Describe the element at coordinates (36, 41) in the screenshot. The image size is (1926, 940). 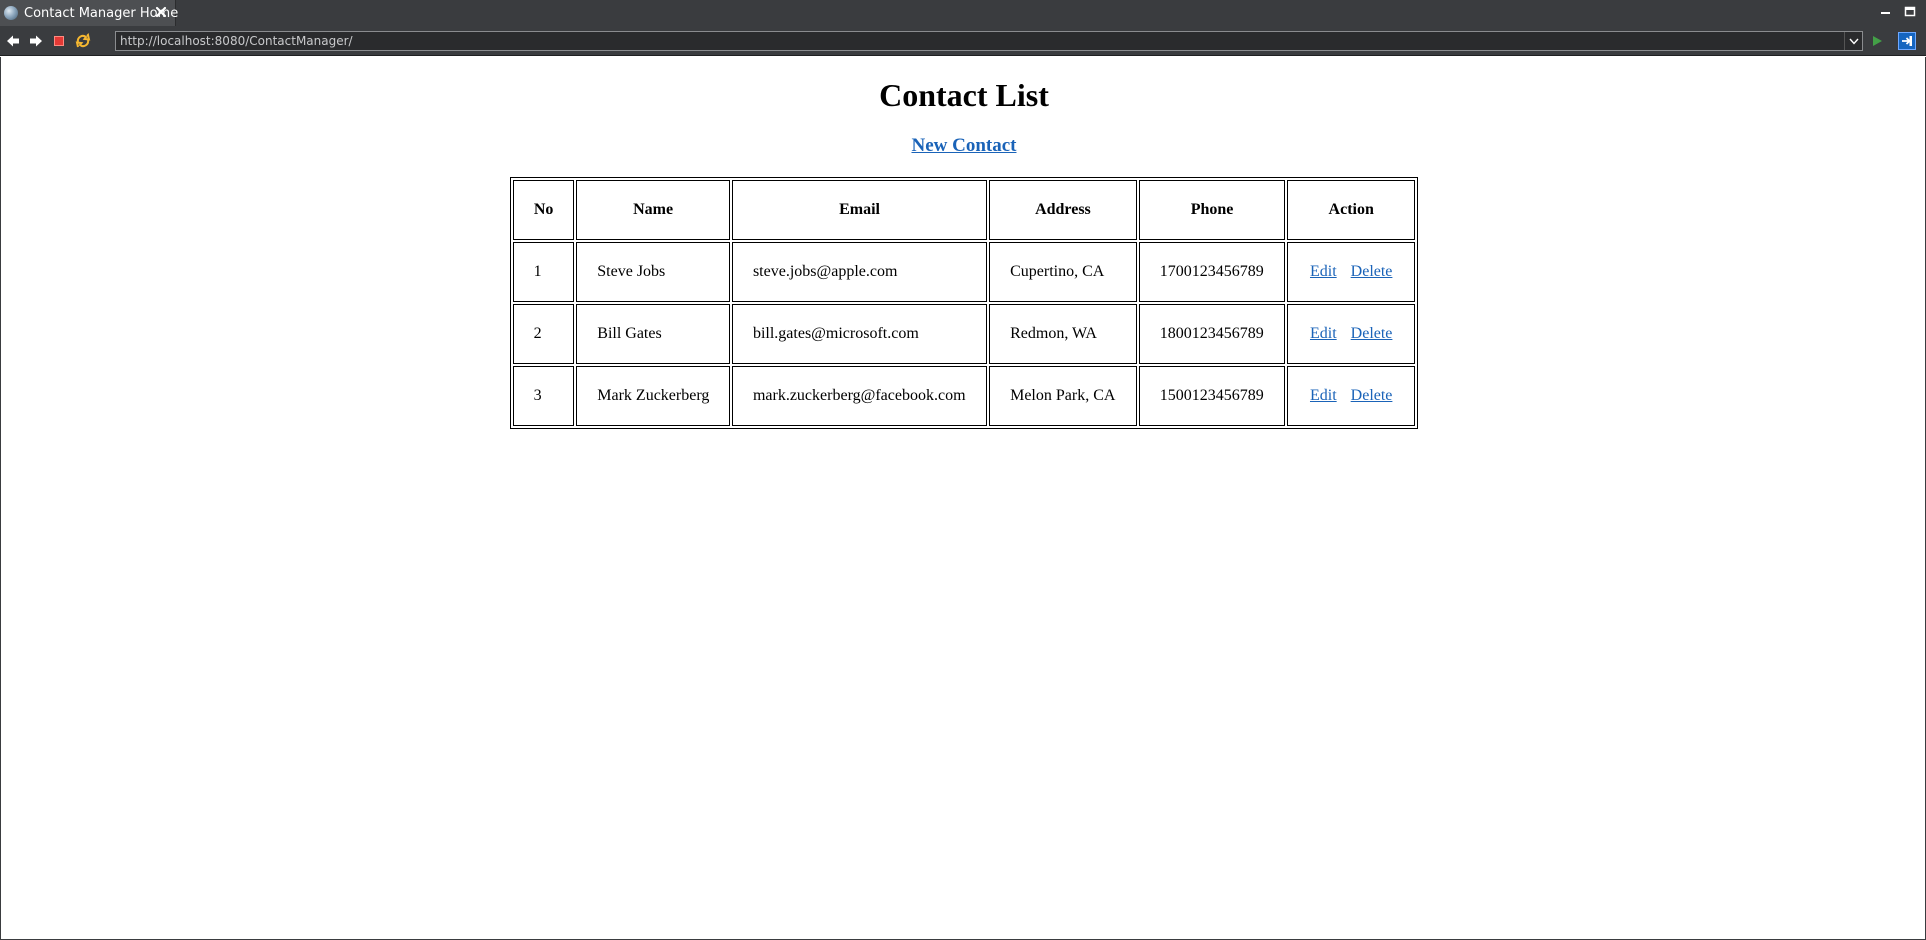
I see `forward-icon` at that location.